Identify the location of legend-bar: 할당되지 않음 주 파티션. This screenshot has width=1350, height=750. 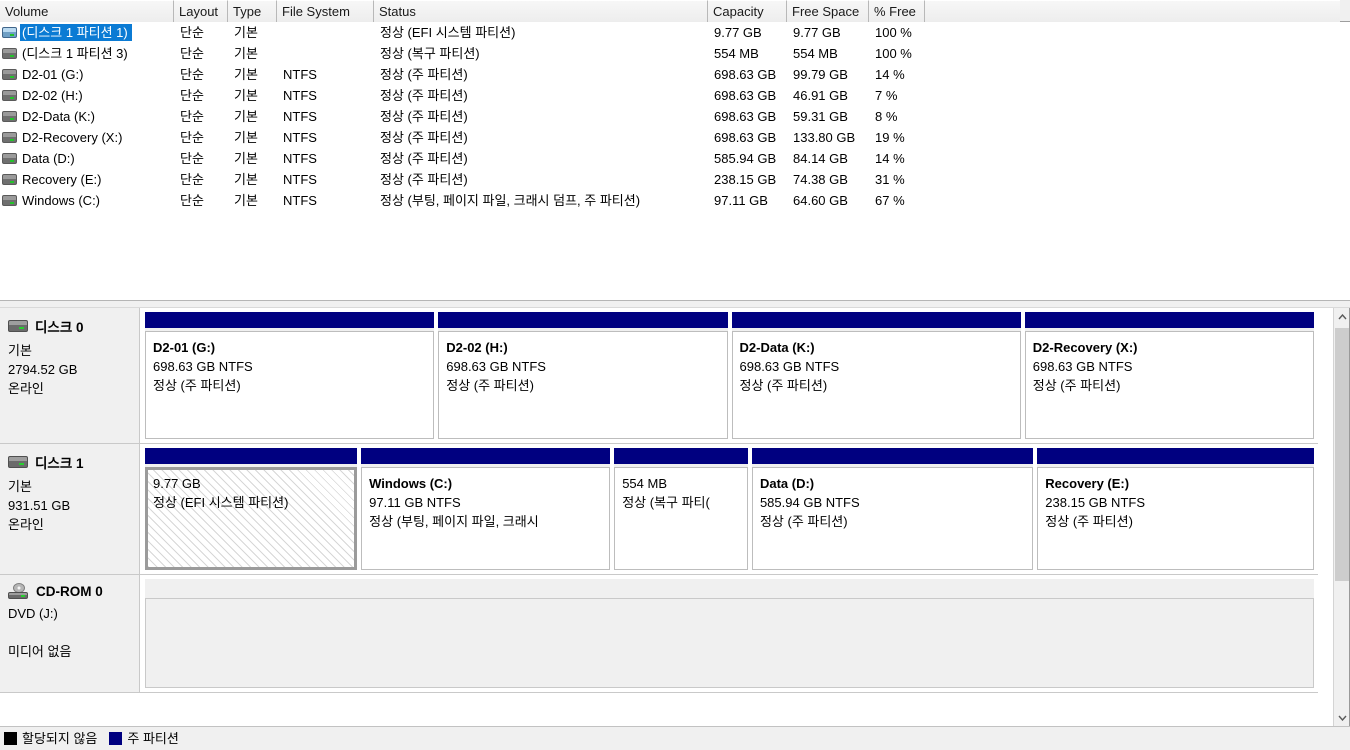
(675, 738).